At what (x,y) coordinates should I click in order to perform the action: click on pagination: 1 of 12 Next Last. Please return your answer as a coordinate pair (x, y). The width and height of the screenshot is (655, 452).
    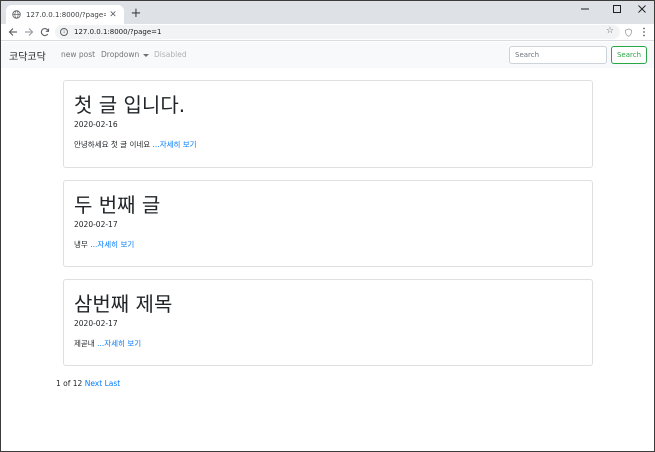
    Looking at the image, I should click on (88, 383).